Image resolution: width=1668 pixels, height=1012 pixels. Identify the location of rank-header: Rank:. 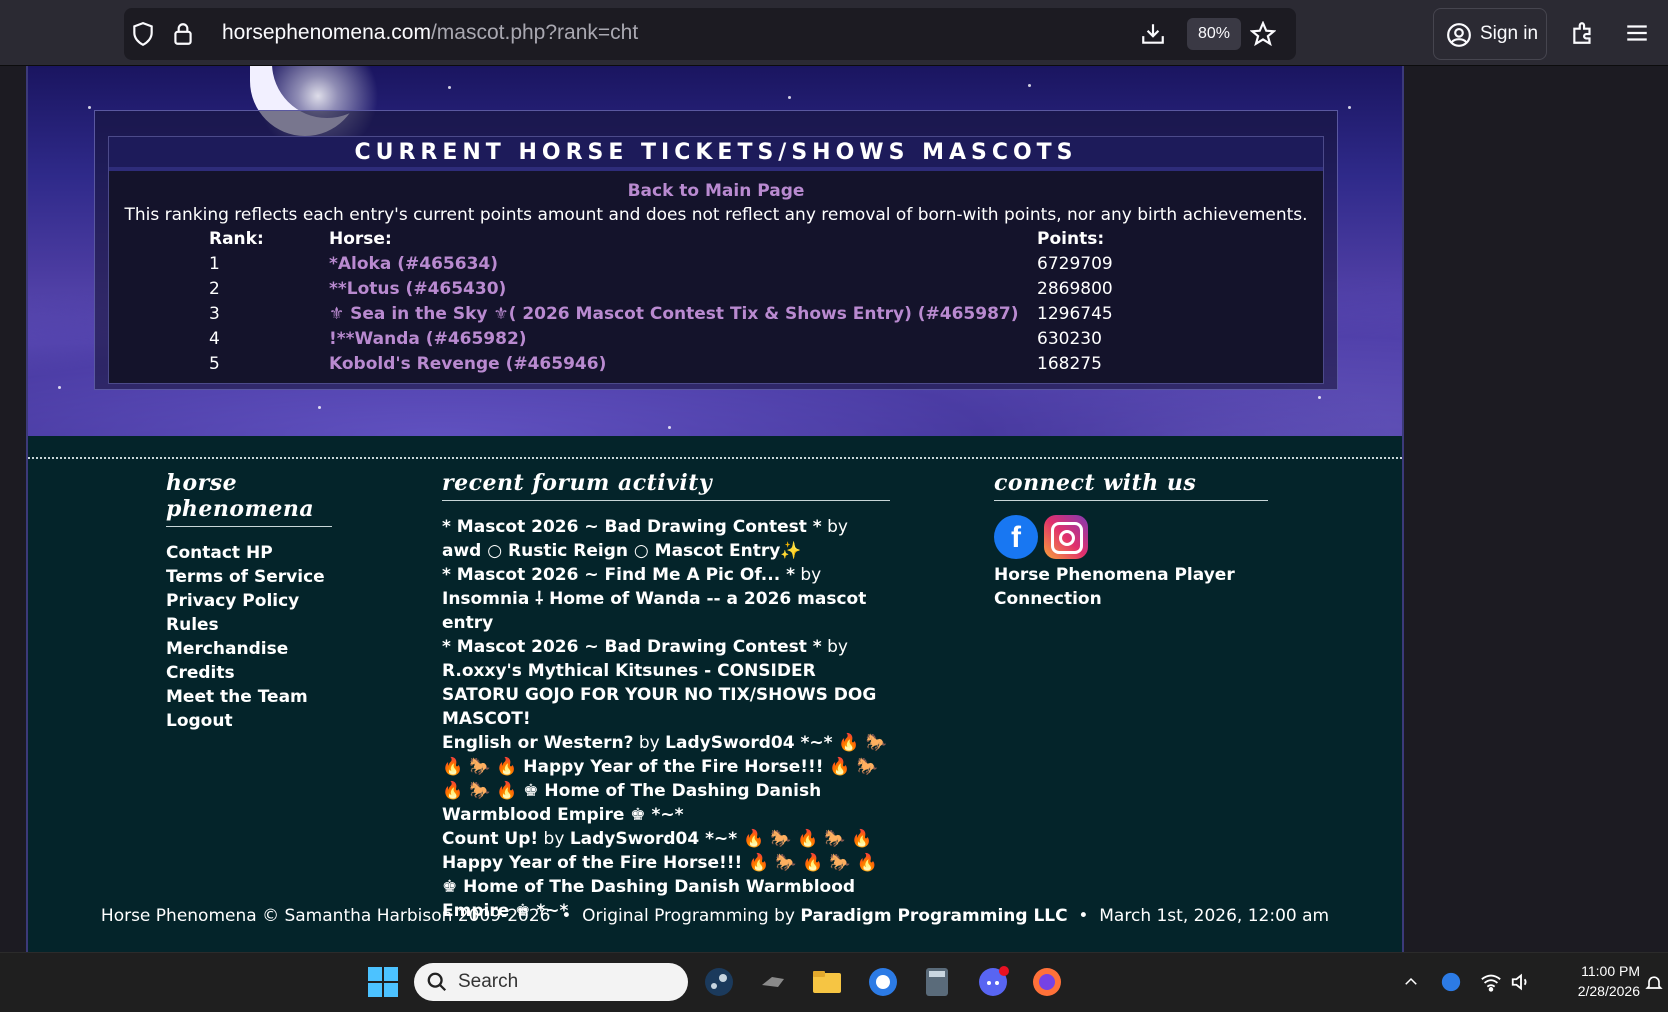
(236, 239).